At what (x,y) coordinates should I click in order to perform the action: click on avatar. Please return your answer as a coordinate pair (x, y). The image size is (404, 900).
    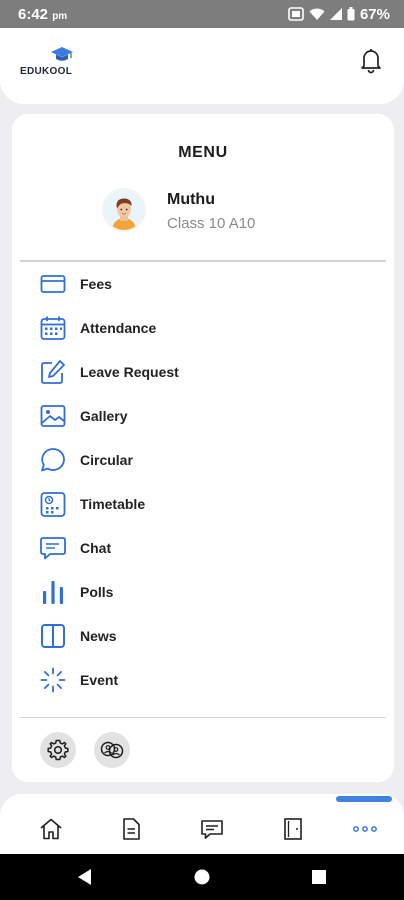
    Looking at the image, I should click on (124, 210).